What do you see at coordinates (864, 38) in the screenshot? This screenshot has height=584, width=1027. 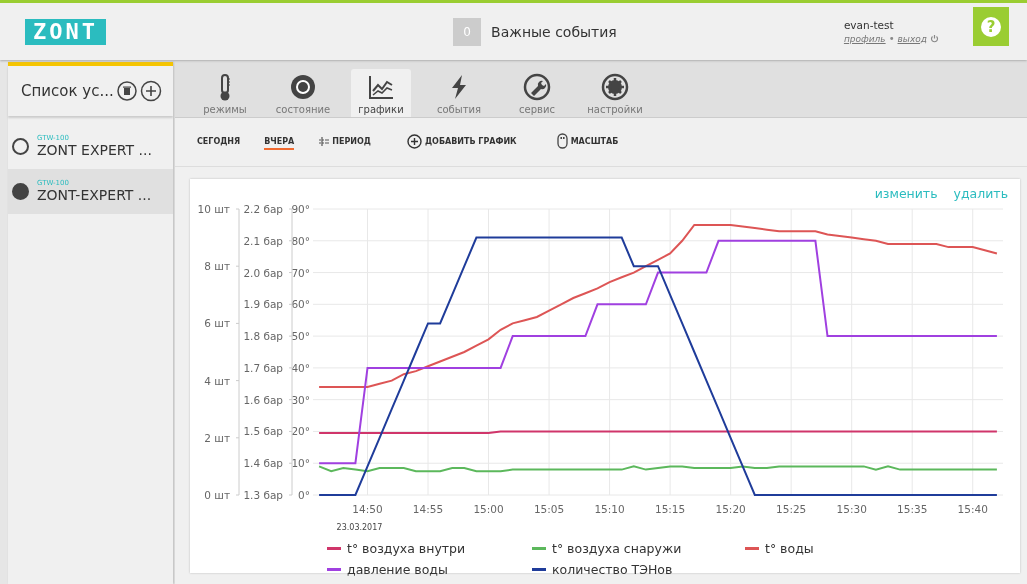 I see `profile-link: профиль` at bounding box center [864, 38].